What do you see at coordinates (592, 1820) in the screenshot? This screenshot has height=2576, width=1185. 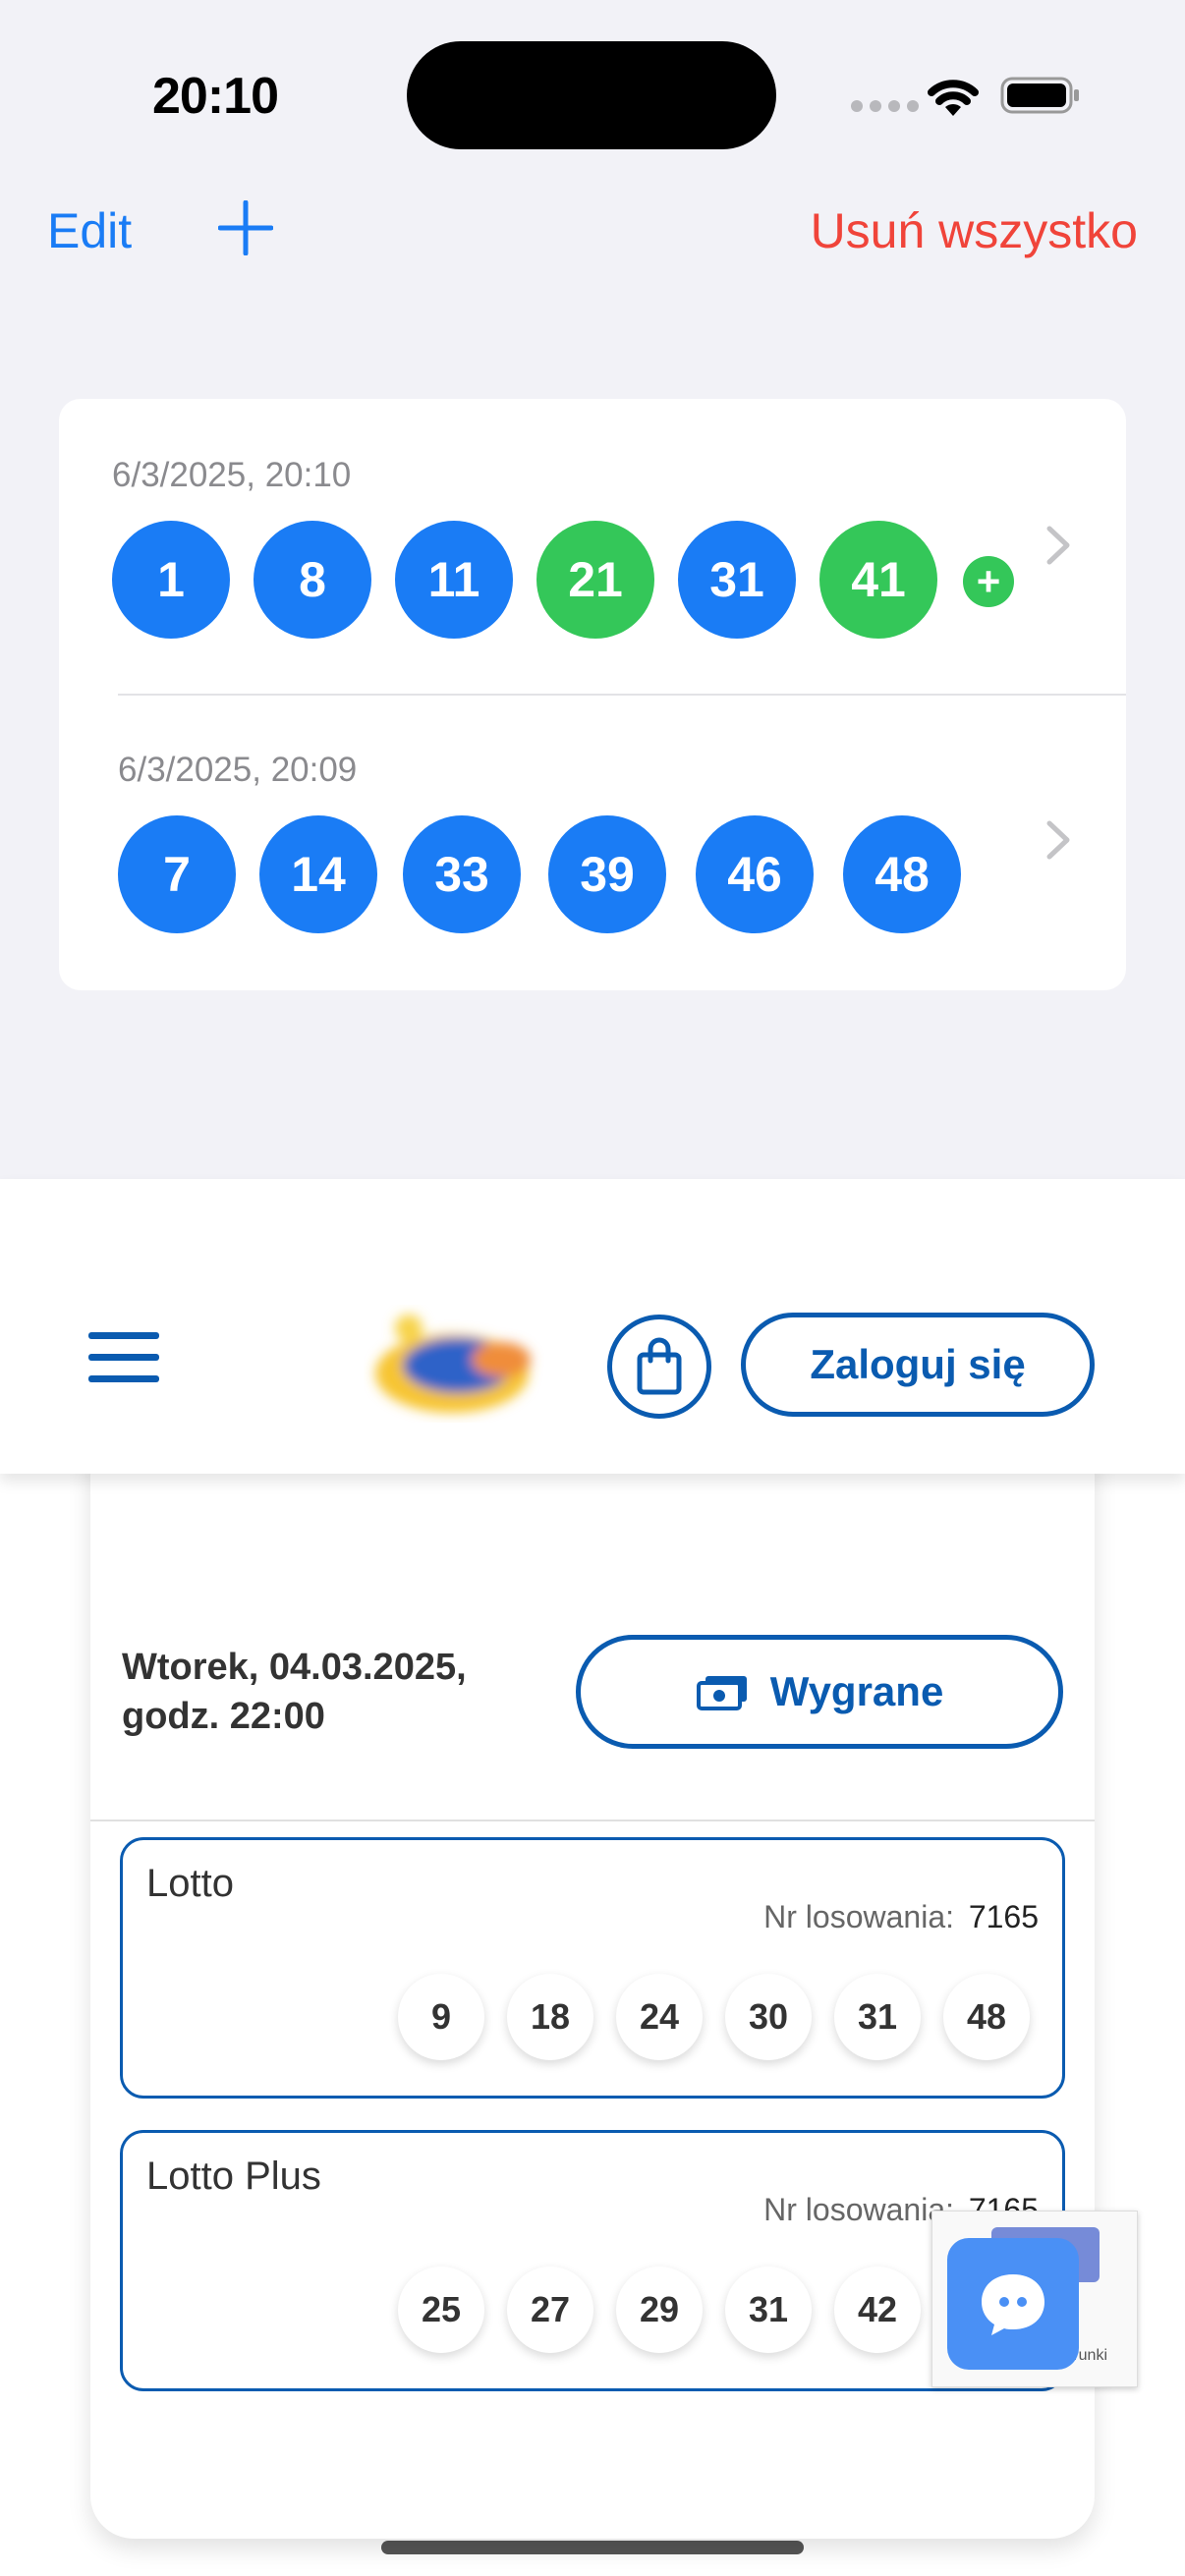 I see `panel-divider` at bounding box center [592, 1820].